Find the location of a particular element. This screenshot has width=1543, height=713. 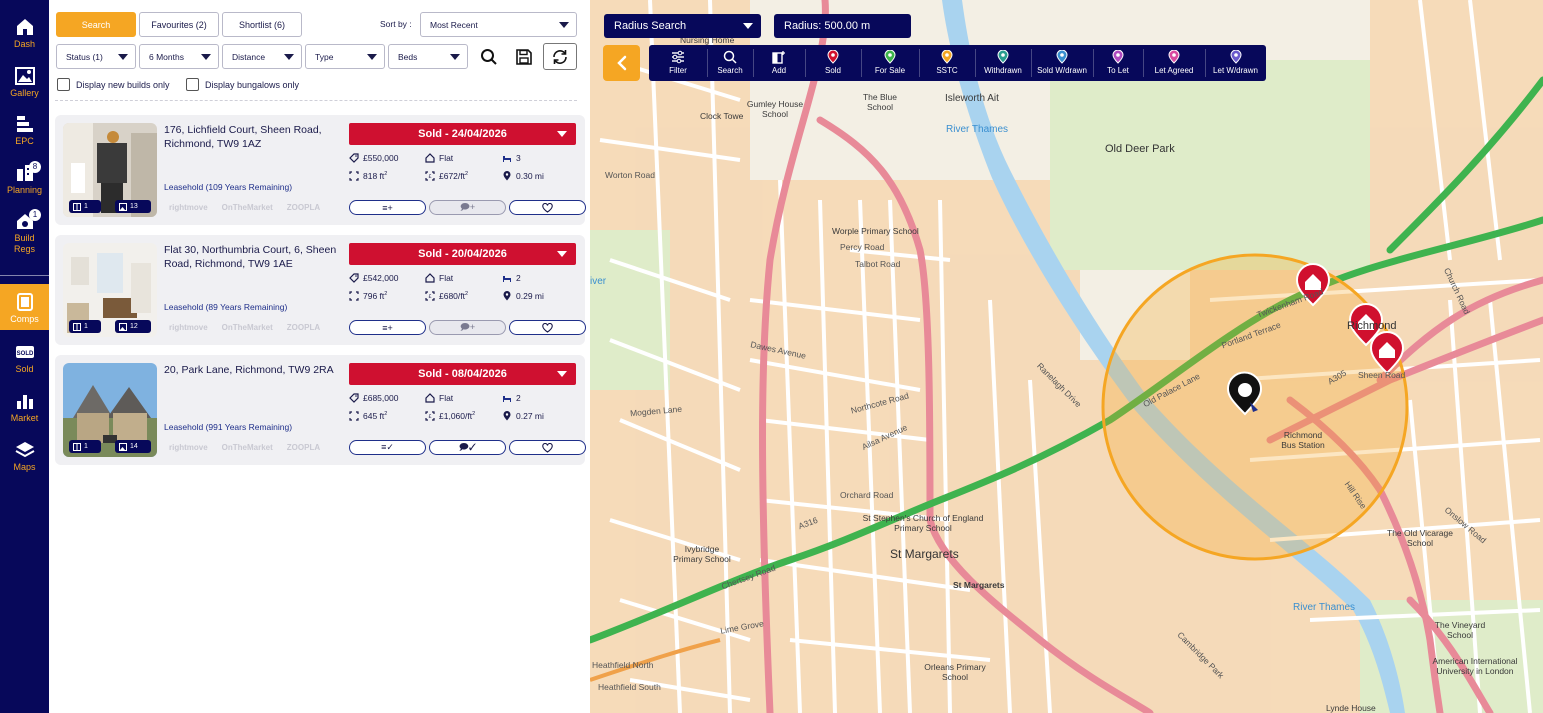

sort-select: Most Recent is located at coordinates (498, 24).